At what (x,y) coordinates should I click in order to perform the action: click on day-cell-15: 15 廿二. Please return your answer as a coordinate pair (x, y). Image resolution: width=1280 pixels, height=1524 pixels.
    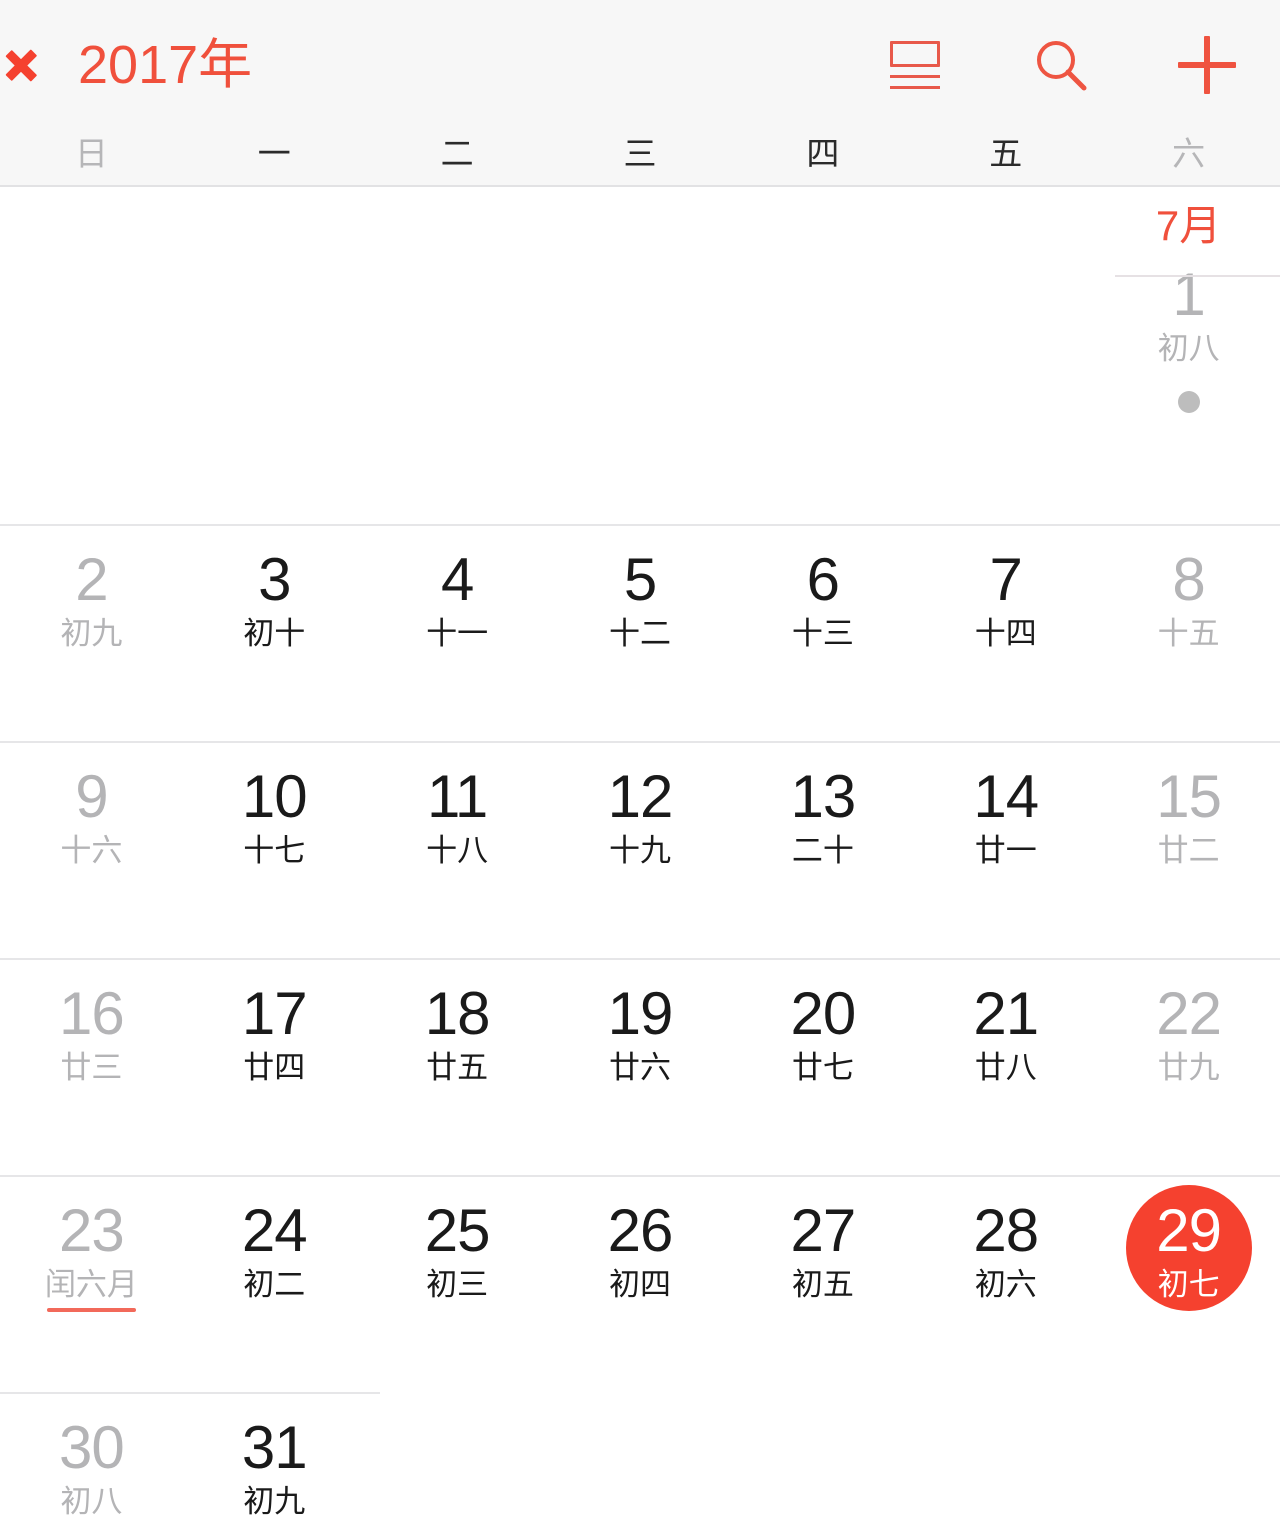
    Looking at the image, I should click on (1188, 849).